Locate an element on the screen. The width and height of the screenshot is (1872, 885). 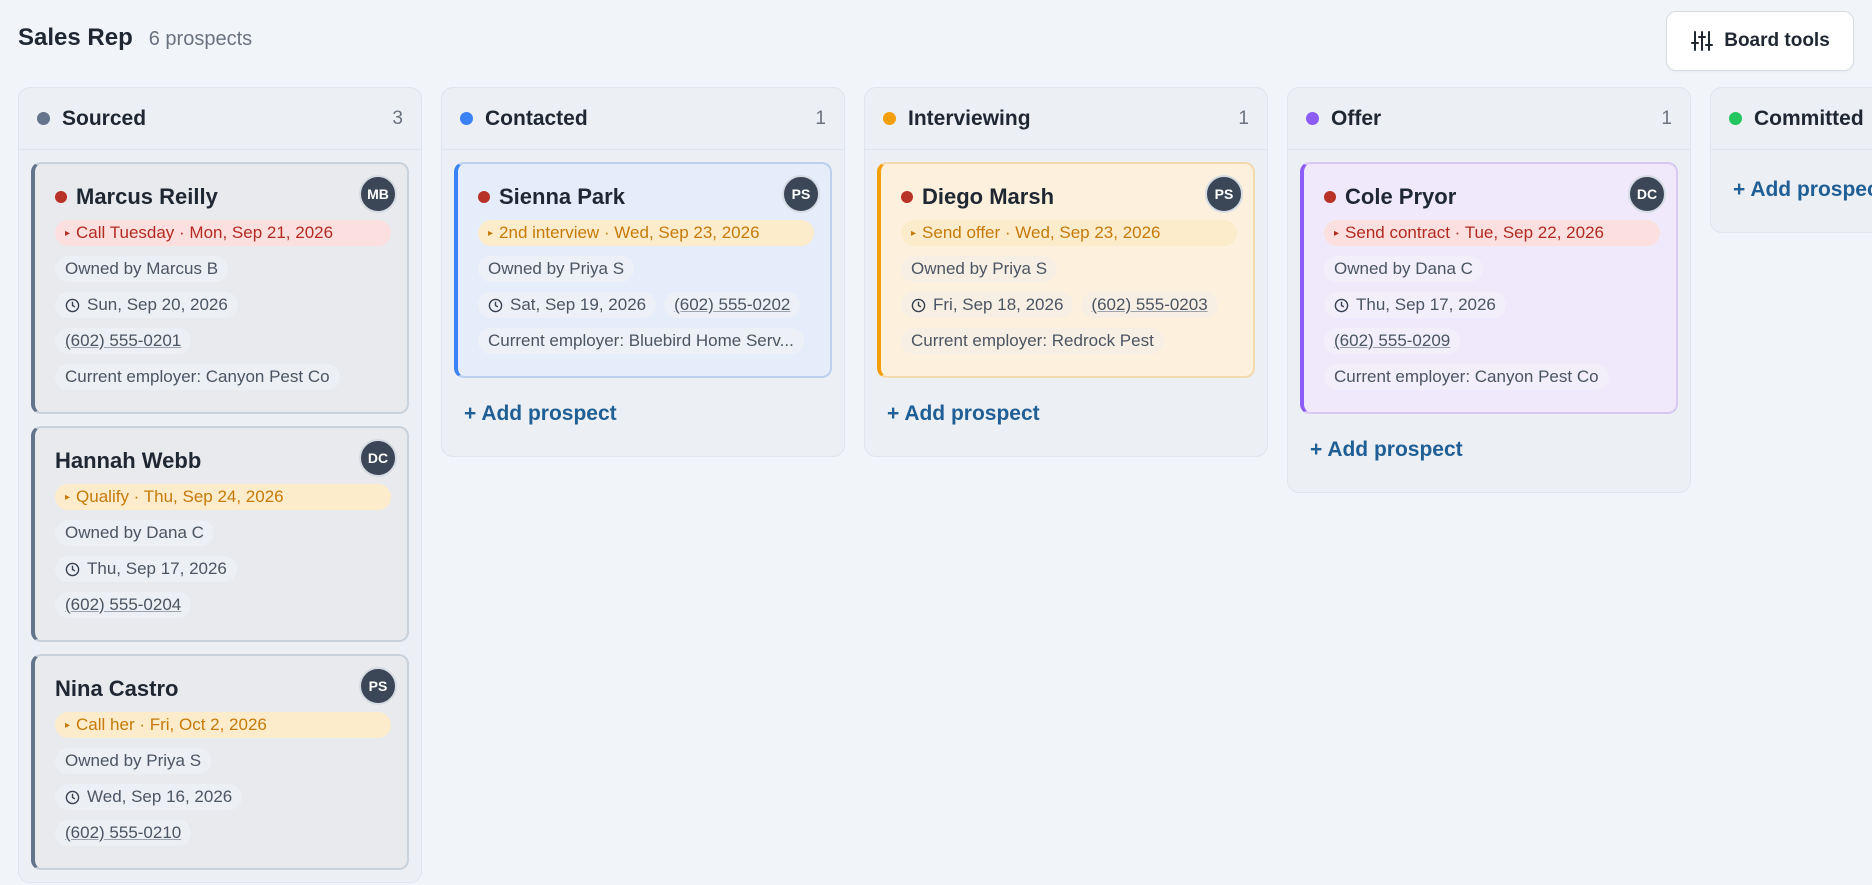
date-text: Sat, Sep 19, 2026 is located at coordinates (578, 304).